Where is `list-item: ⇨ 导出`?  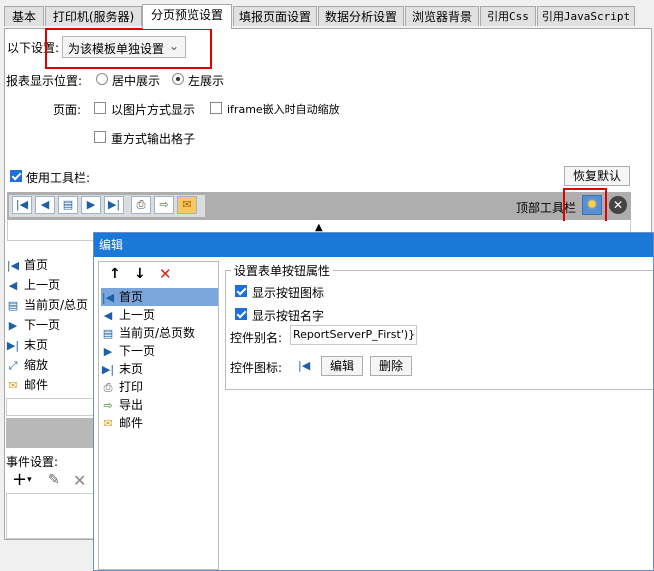
list-item: ⇨ 导出 is located at coordinates (122, 405).